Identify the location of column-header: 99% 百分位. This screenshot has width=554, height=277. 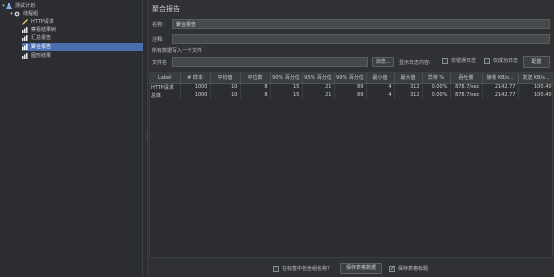
(350, 78).